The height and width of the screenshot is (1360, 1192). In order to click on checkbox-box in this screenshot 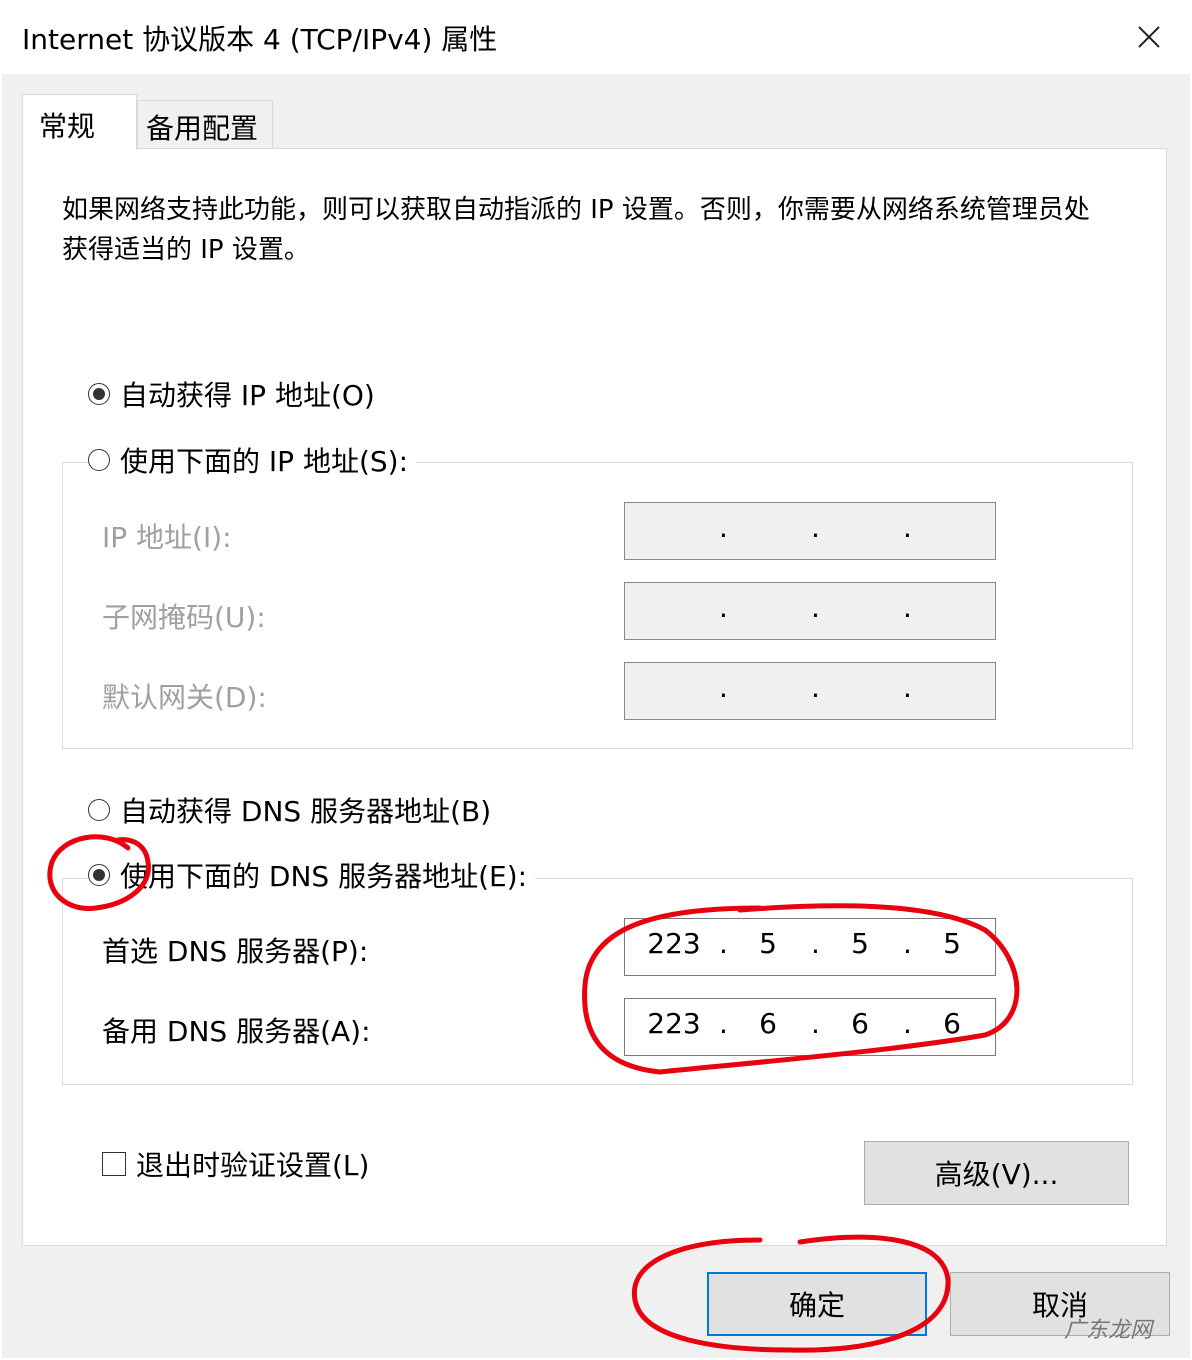, I will do `click(114, 1164)`.